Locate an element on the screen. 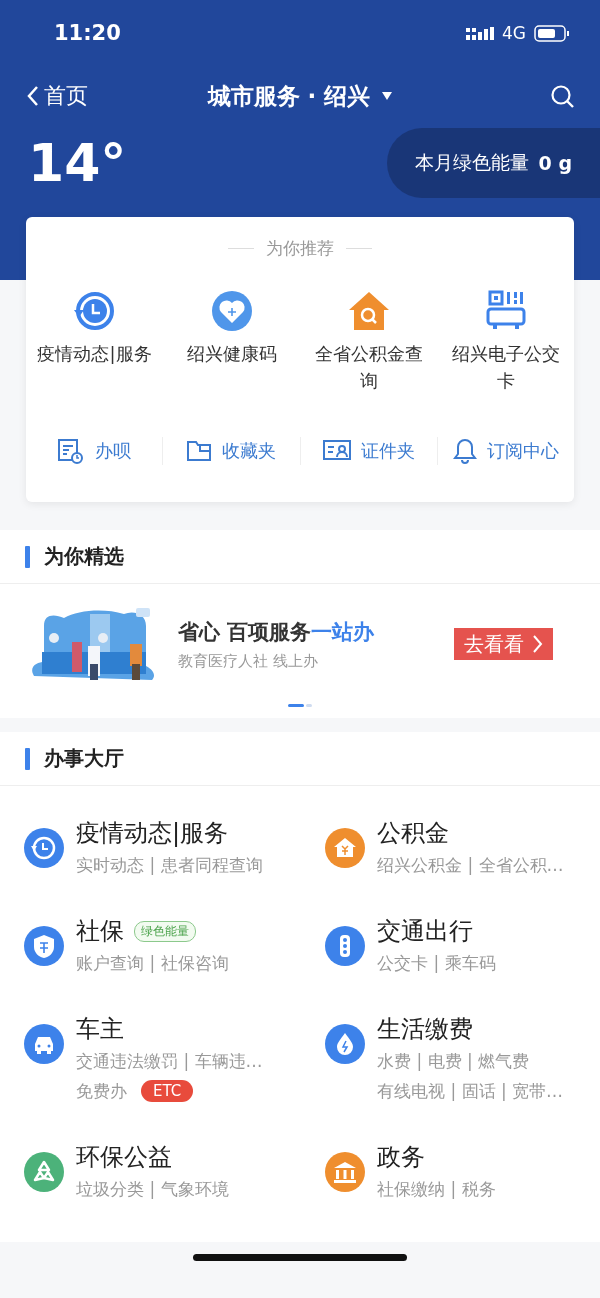 The width and height of the screenshot is (600, 1298). energy-pill: 本月绿色能量 0 g is located at coordinates (493, 163).